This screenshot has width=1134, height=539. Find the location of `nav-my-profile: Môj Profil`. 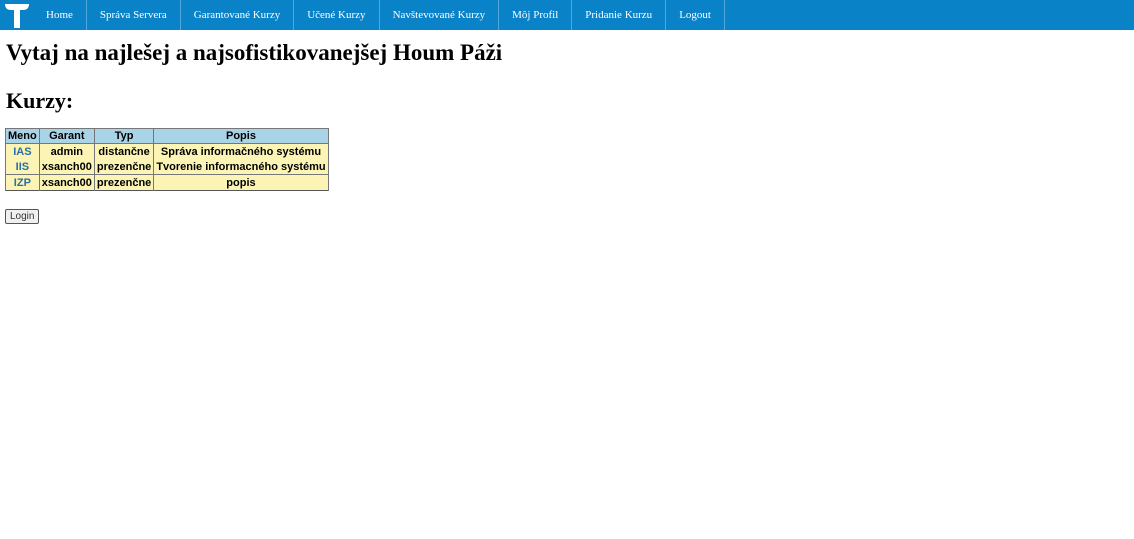

nav-my-profile: Môj Profil is located at coordinates (536, 15).